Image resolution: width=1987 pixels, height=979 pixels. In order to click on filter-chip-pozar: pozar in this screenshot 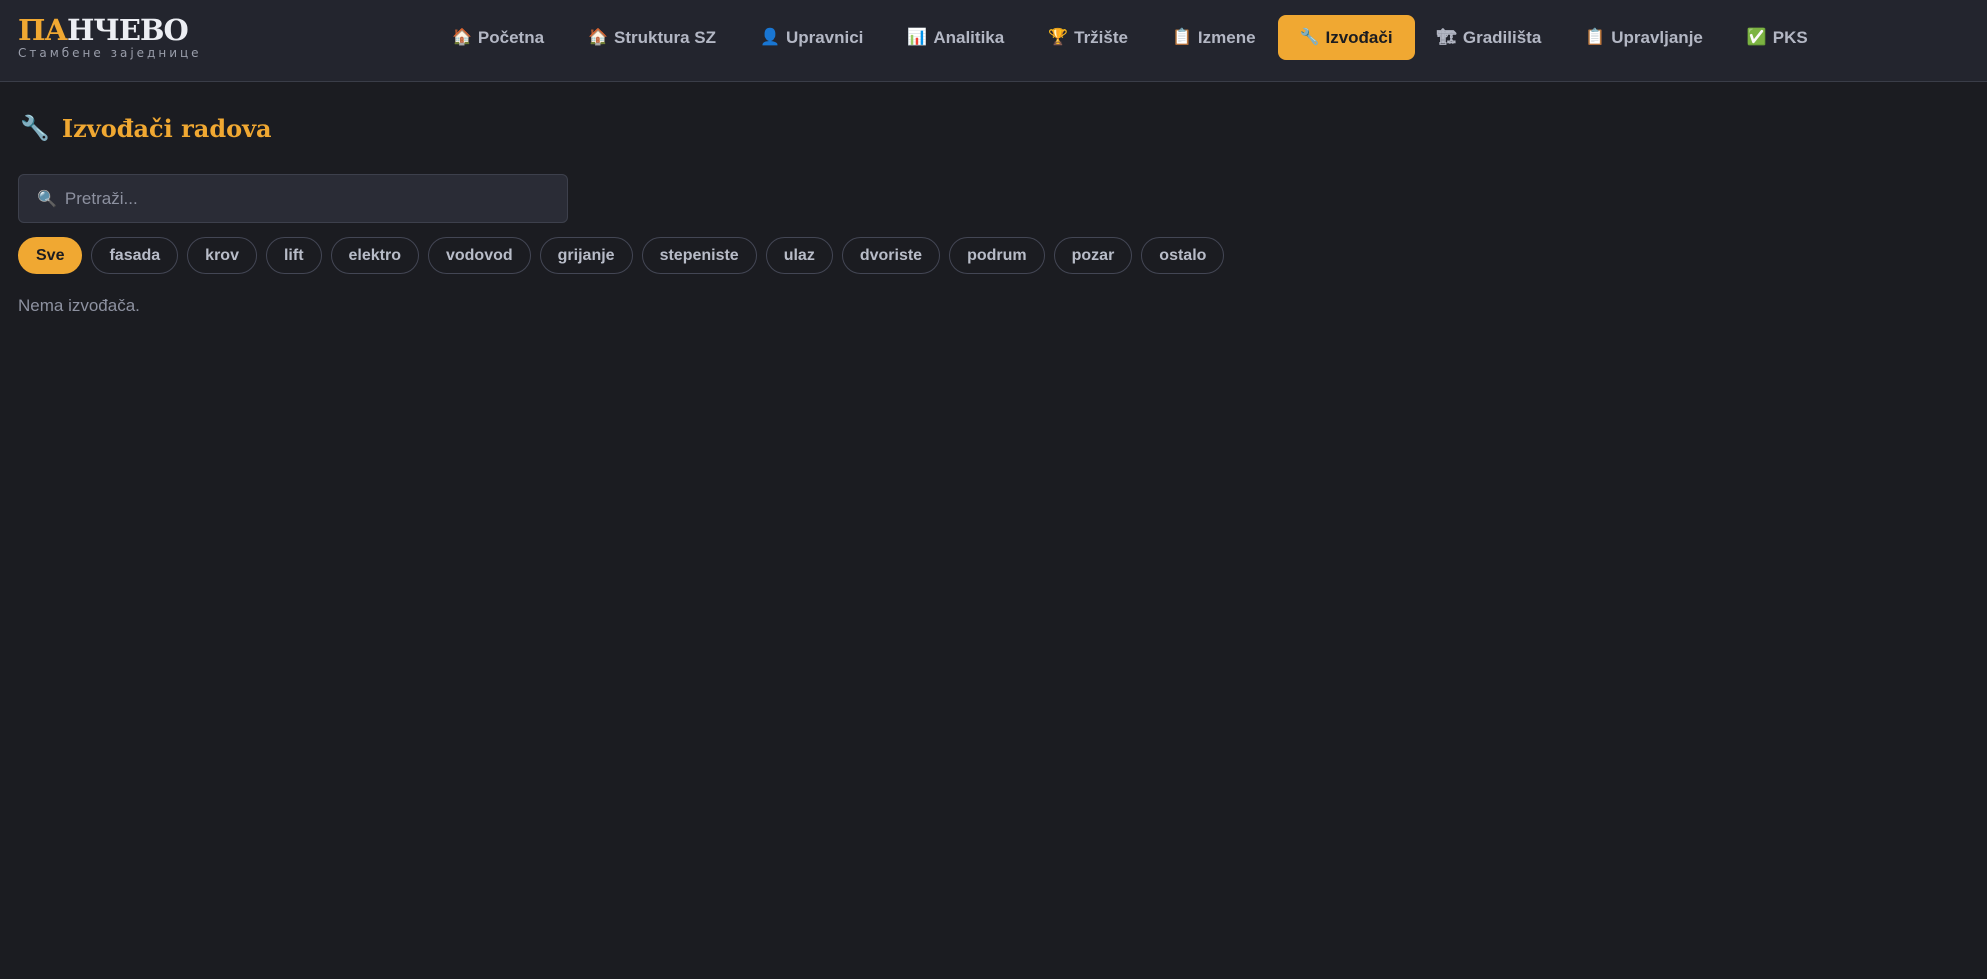, I will do `click(1093, 255)`.